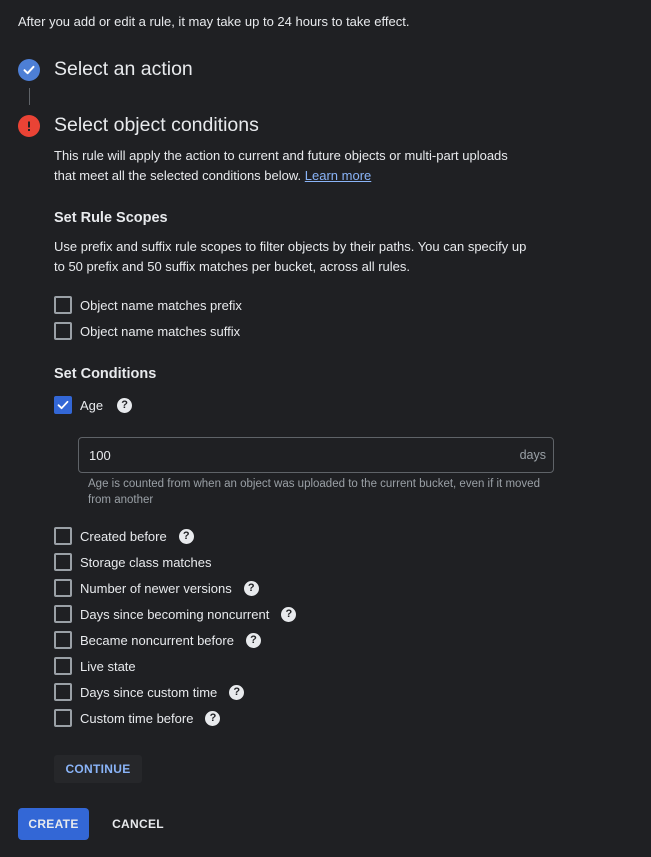  Describe the element at coordinates (338, 175) in the screenshot. I see `learn-more-link: Learn more` at that location.